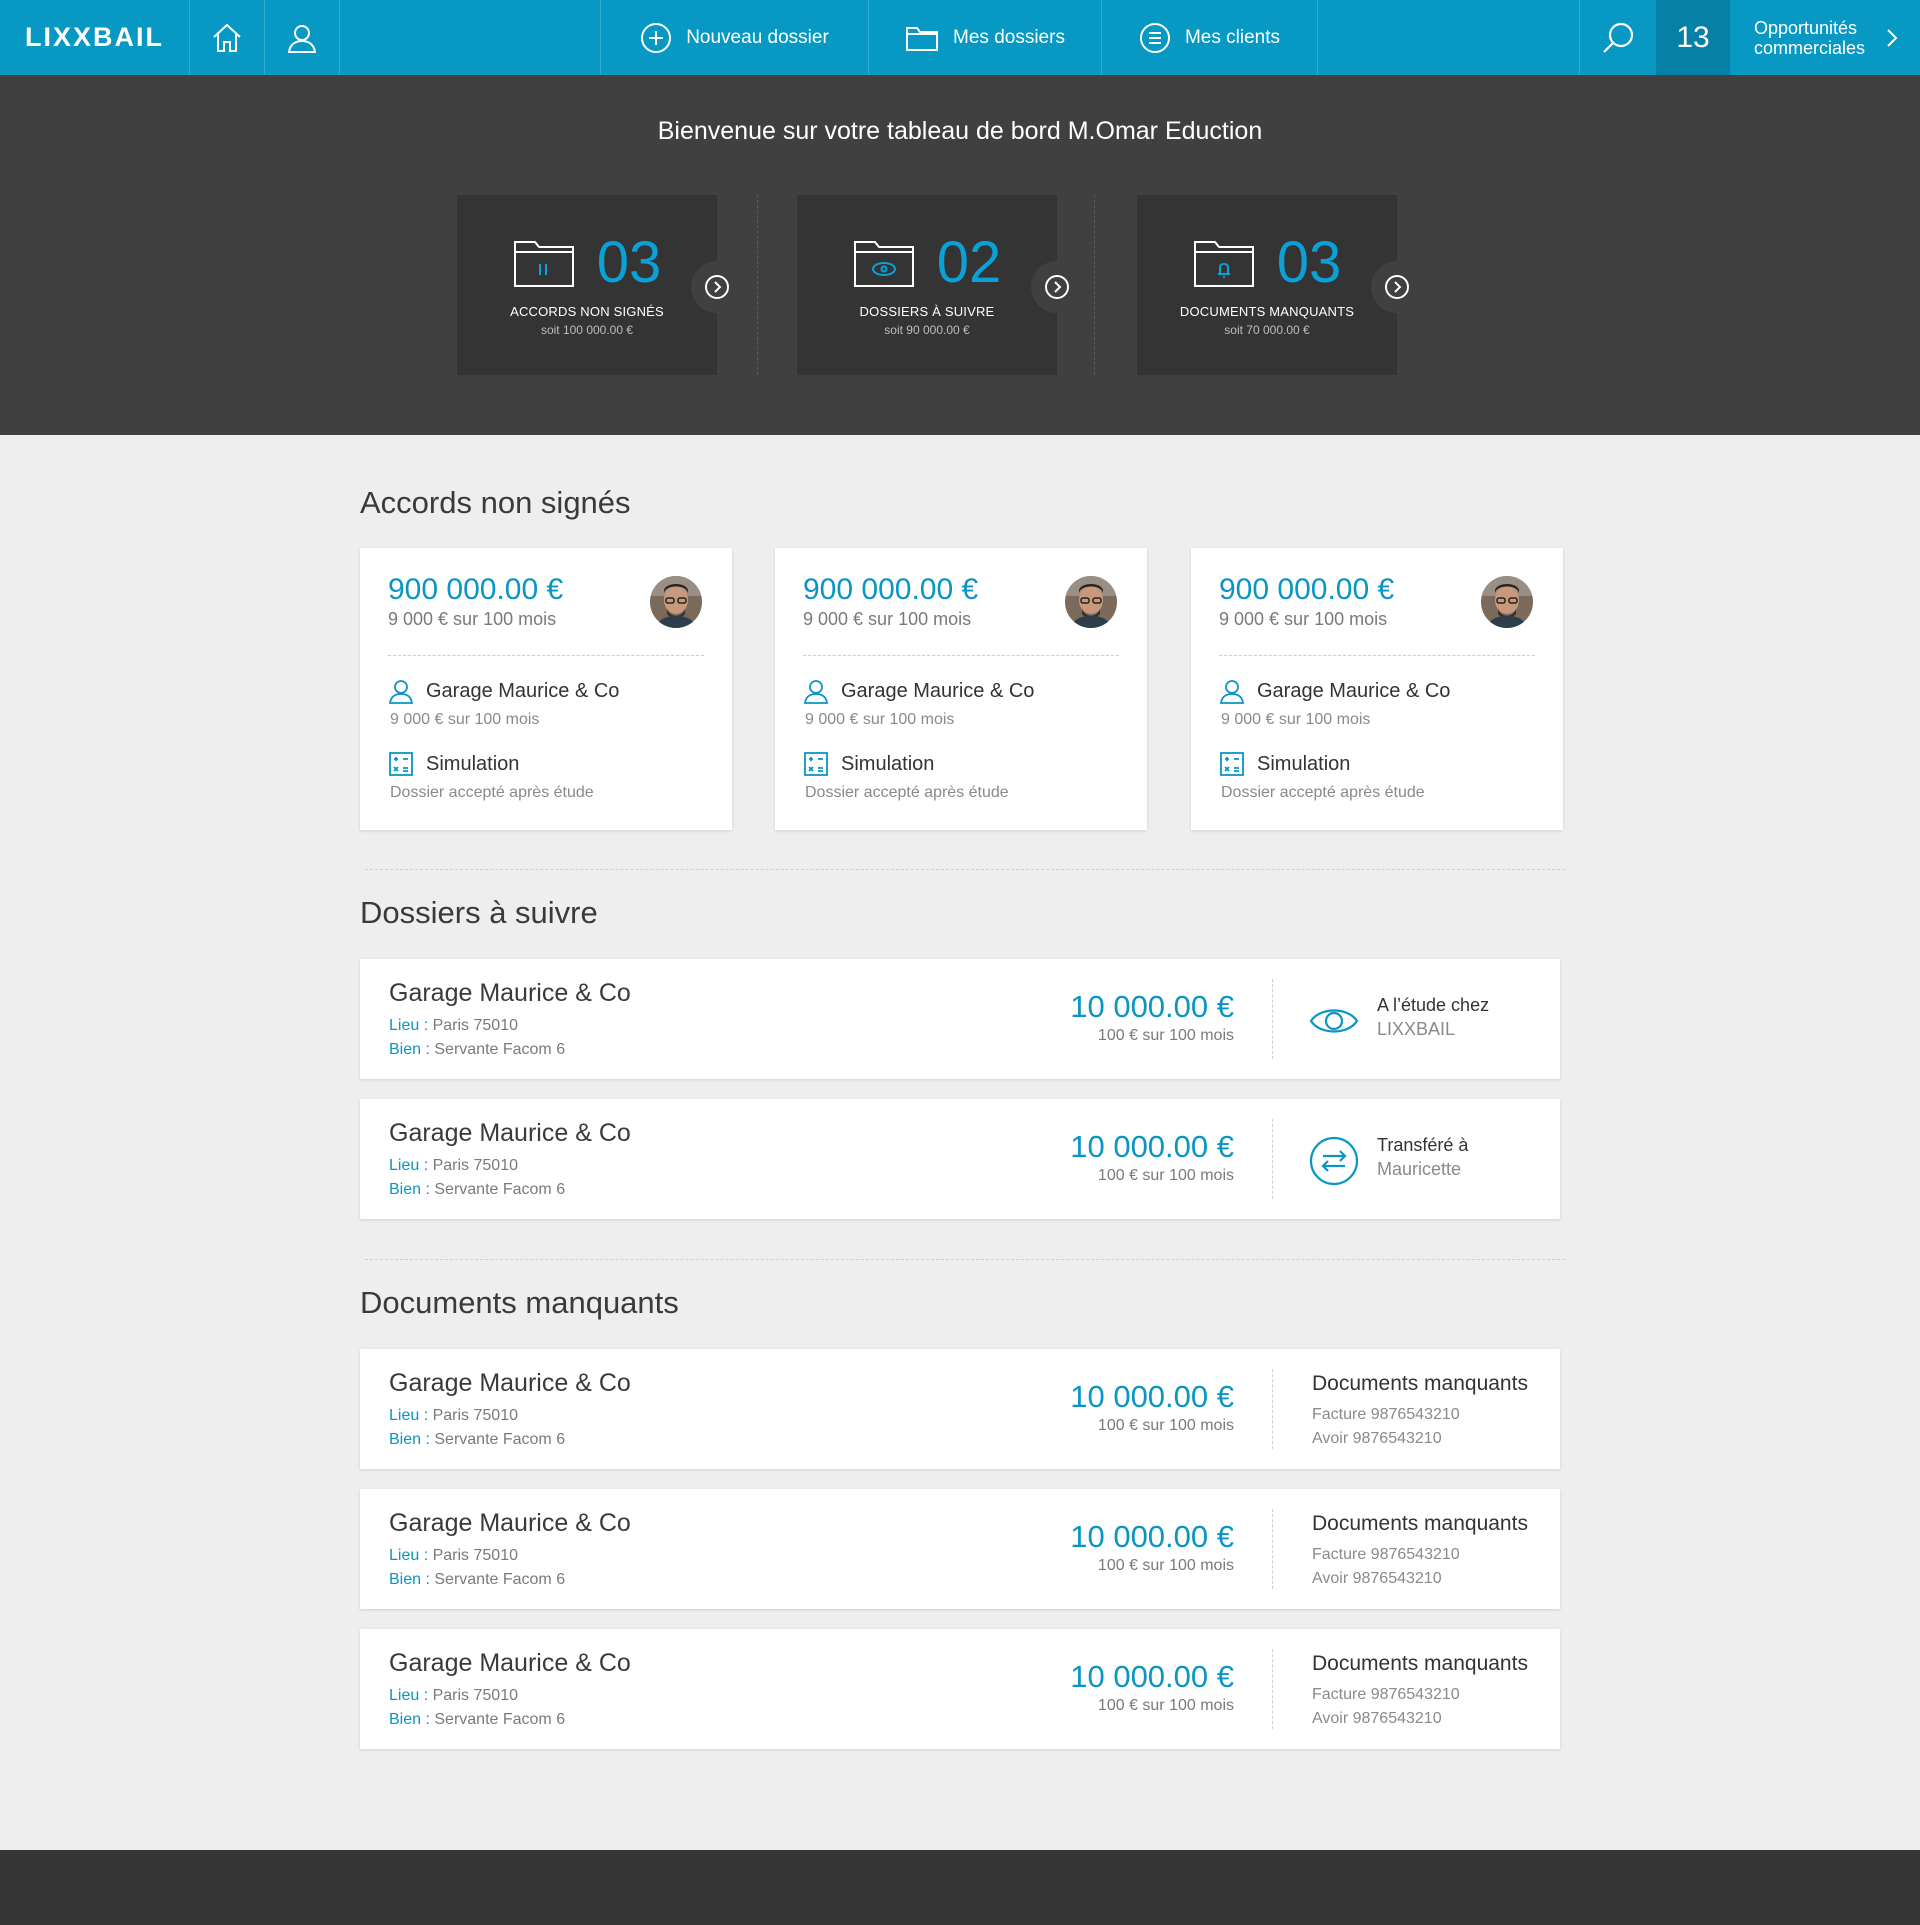 Image resolution: width=1920 pixels, height=1925 pixels. What do you see at coordinates (1334, 1021) in the screenshot?
I see `eye-icon` at bounding box center [1334, 1021].